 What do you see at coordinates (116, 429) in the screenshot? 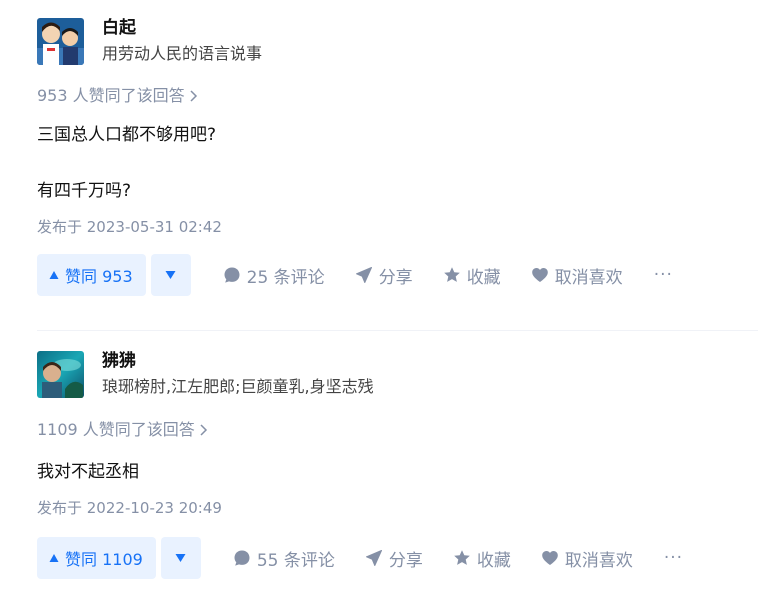
I see `voters-text: 1109 人赞同了该回答` at bounding box center [116, 429].